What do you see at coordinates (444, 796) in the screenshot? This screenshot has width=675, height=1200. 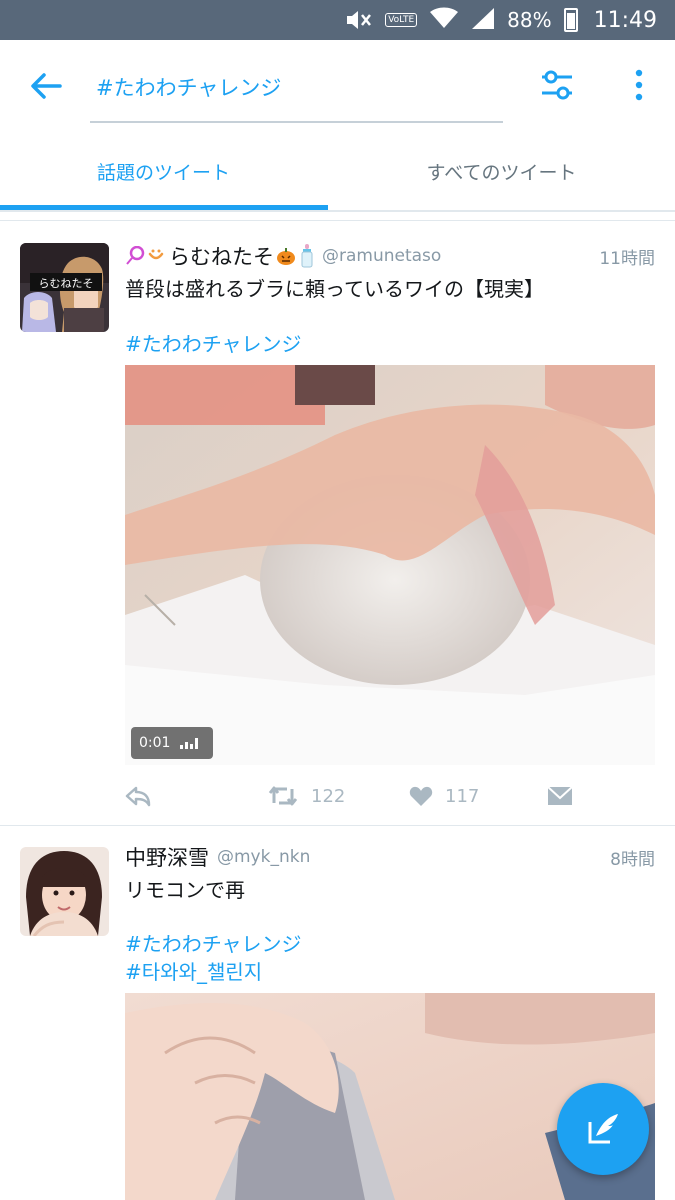 I see `like-button: 117` at bounding box center [444, 796].